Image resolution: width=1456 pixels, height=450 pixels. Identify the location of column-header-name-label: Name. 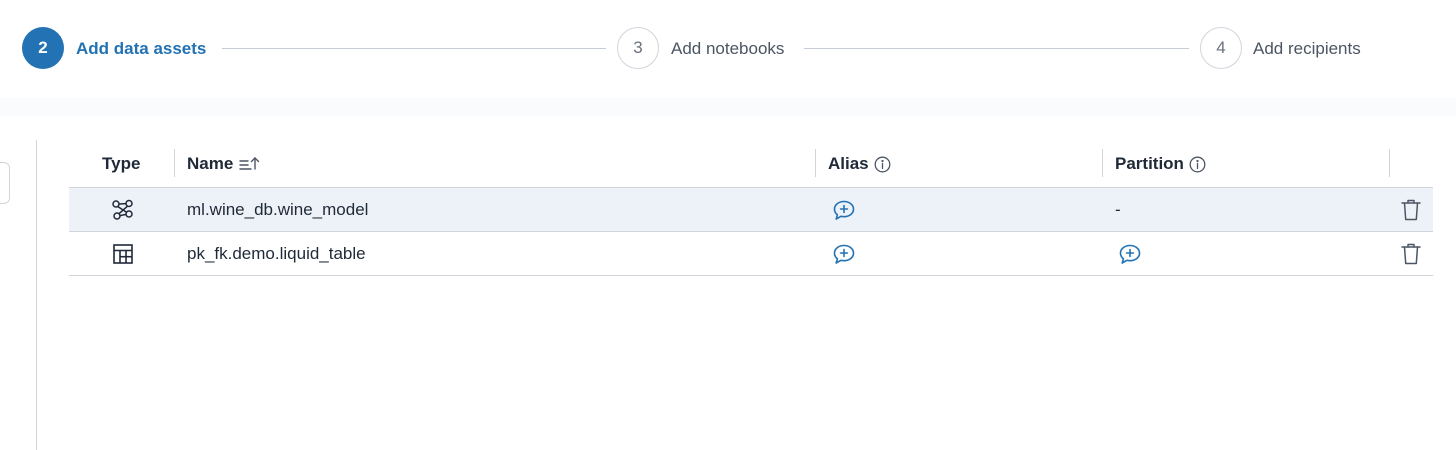
(210, 164).